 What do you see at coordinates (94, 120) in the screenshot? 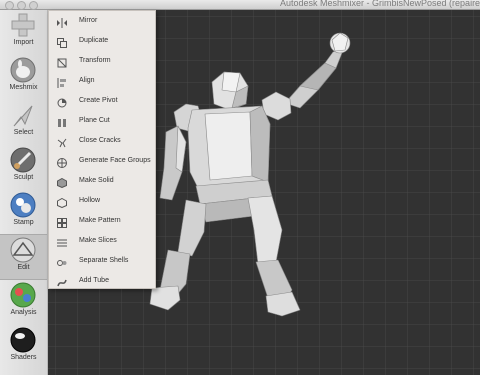
I see `menu-label: Plane Cut` at bounding box center [94, 120].